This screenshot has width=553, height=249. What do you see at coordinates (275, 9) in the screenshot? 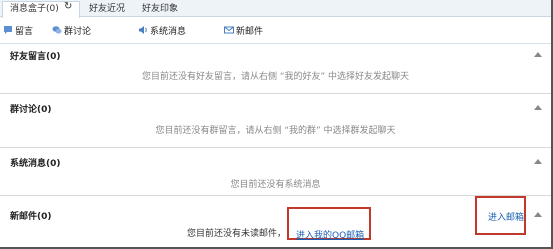
I see `tab-bar: 消息盒子(0) ↻ 好友近况 好友印象` at bounding box center [275, 9].